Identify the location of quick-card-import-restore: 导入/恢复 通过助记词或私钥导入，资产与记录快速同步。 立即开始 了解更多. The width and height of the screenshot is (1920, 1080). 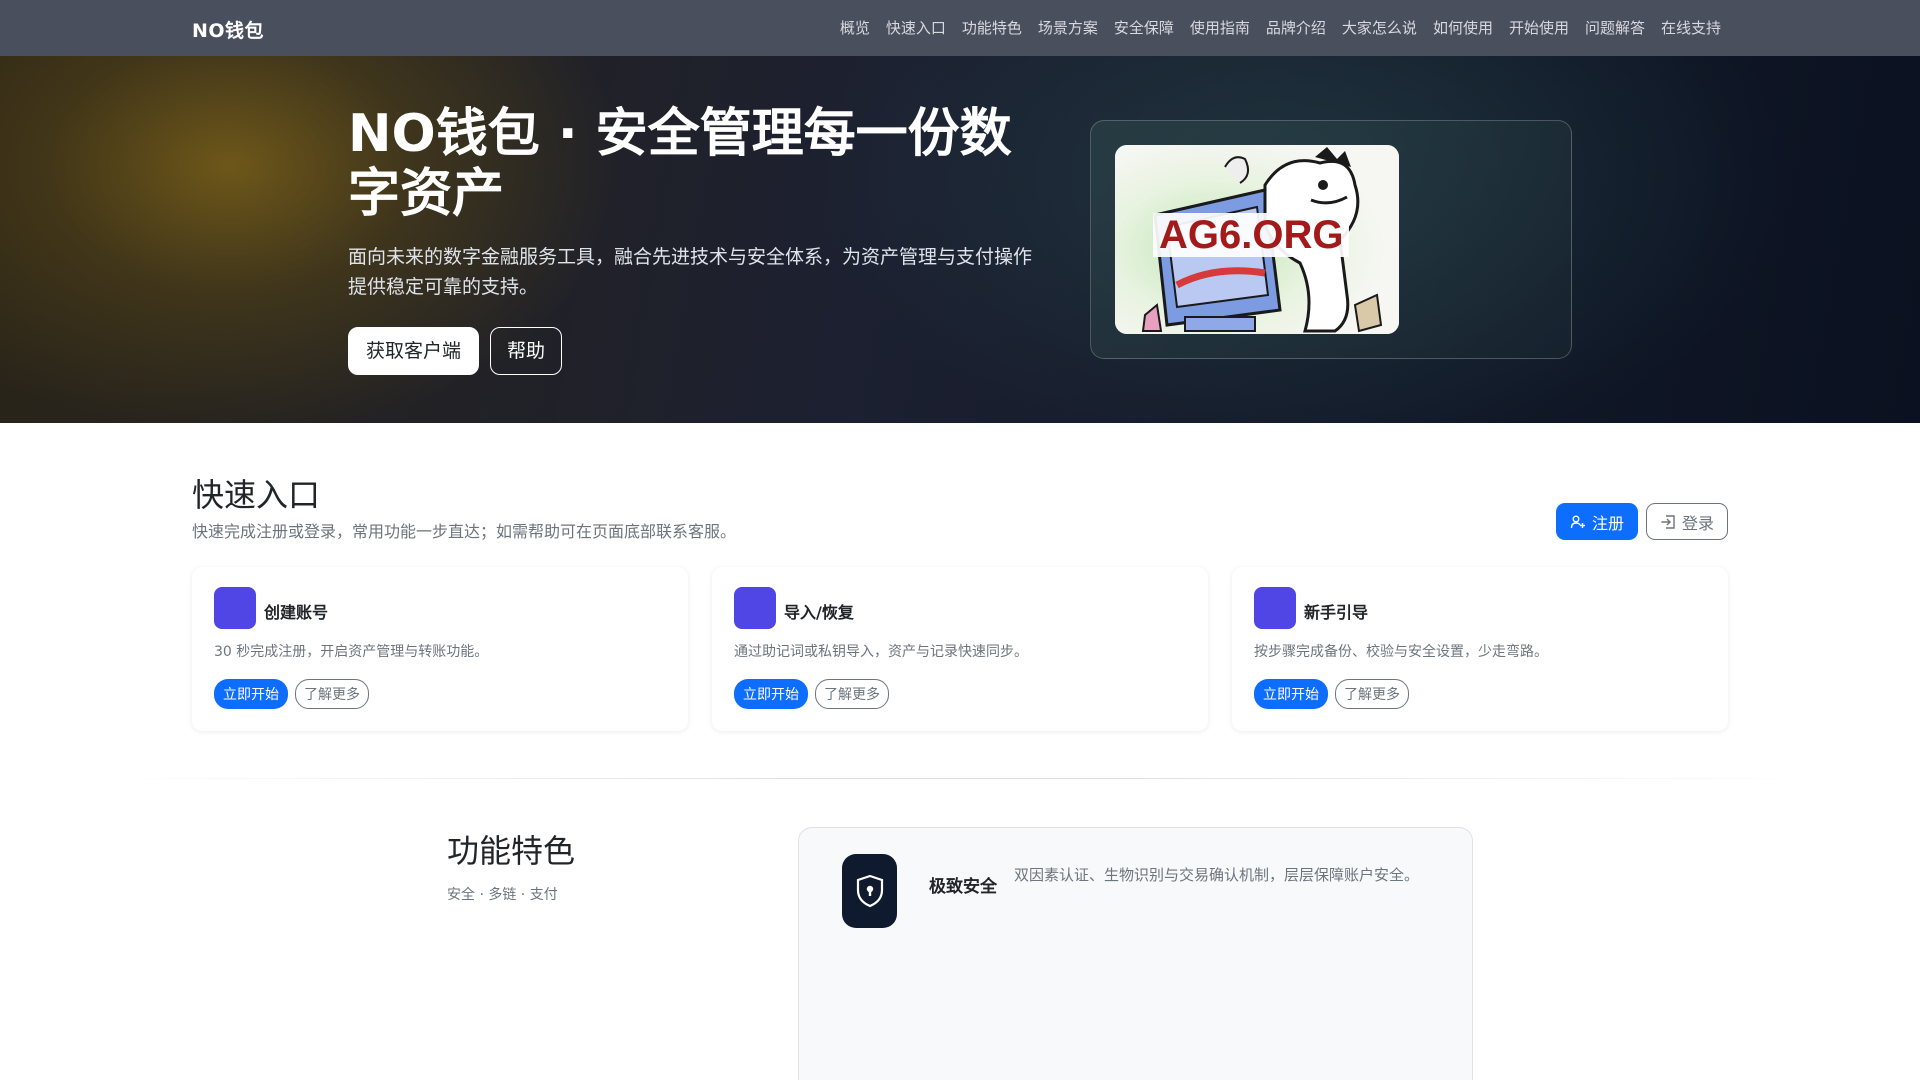
(960, 649).